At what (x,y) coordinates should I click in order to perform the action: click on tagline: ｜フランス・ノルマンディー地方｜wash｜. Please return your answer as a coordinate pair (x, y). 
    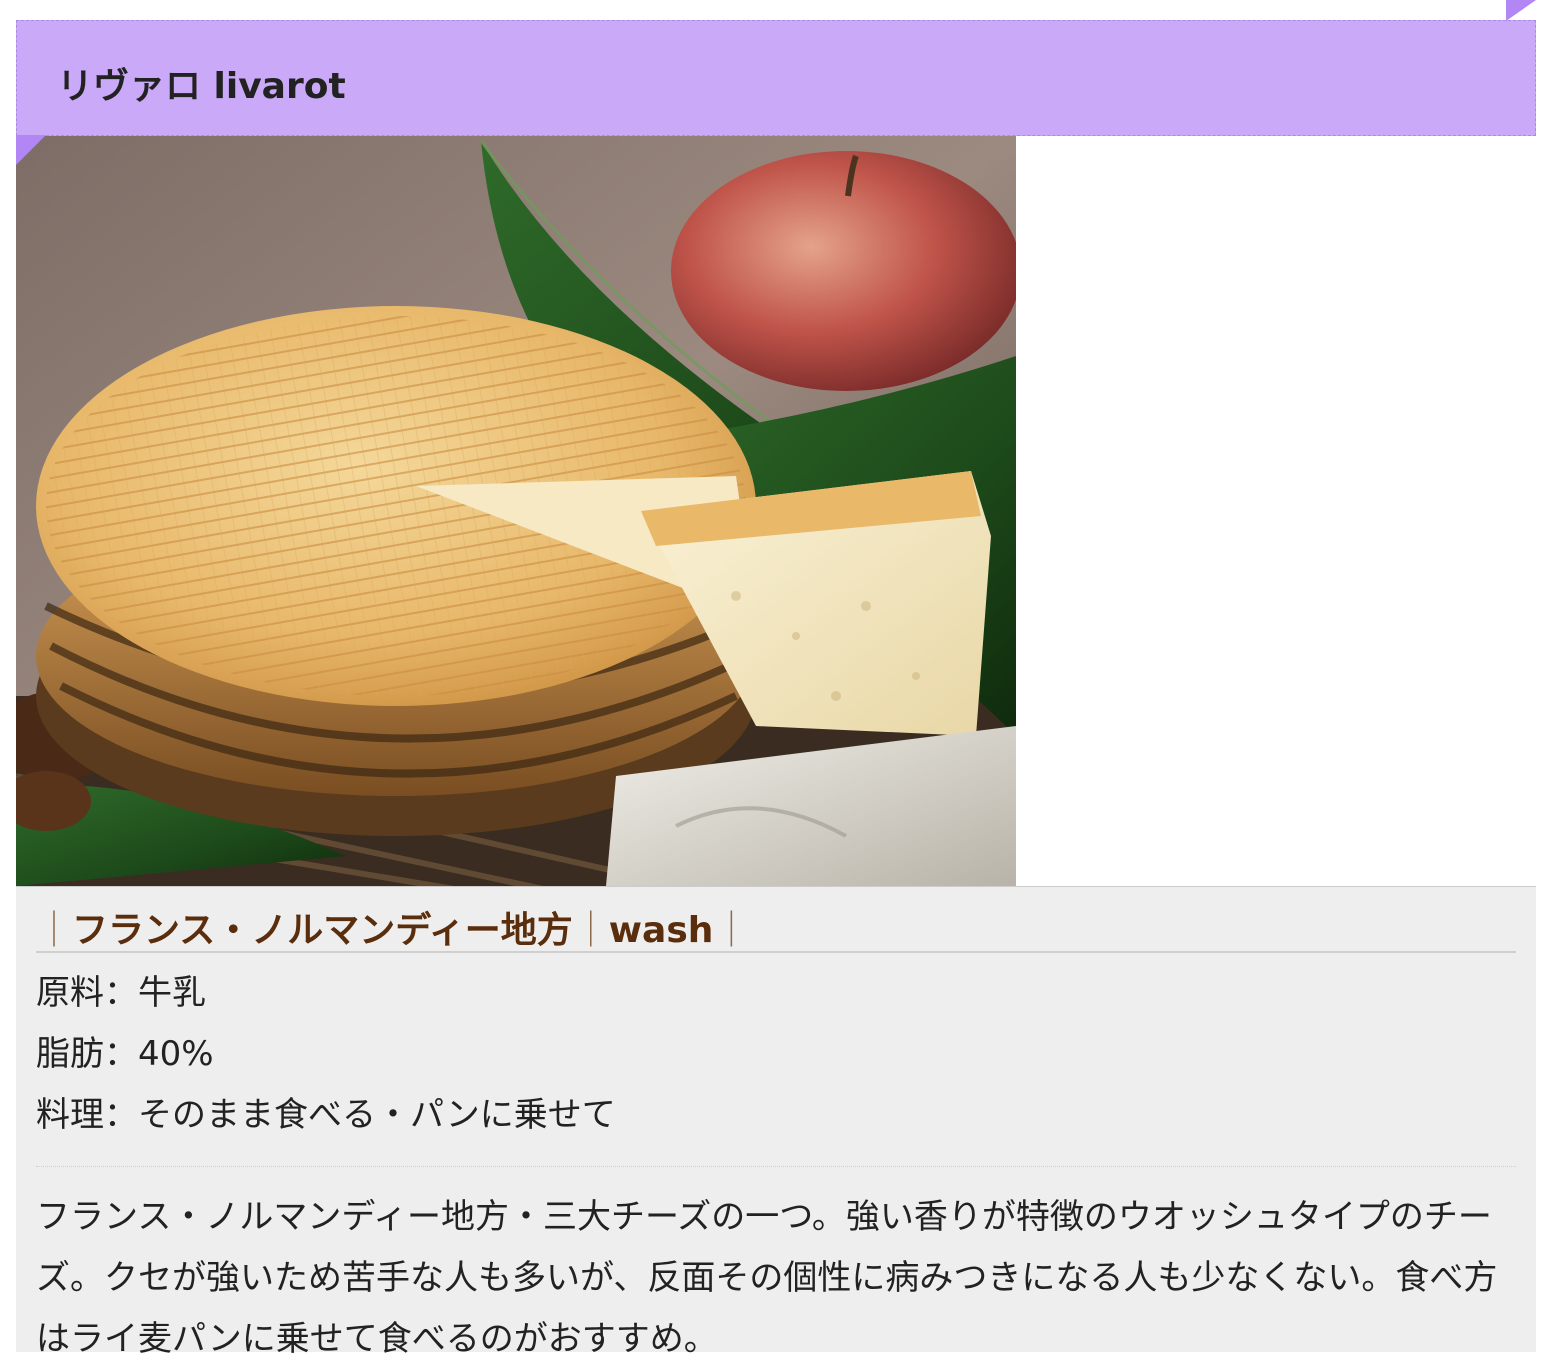
    Looking at the image, I should click on (776, 920).